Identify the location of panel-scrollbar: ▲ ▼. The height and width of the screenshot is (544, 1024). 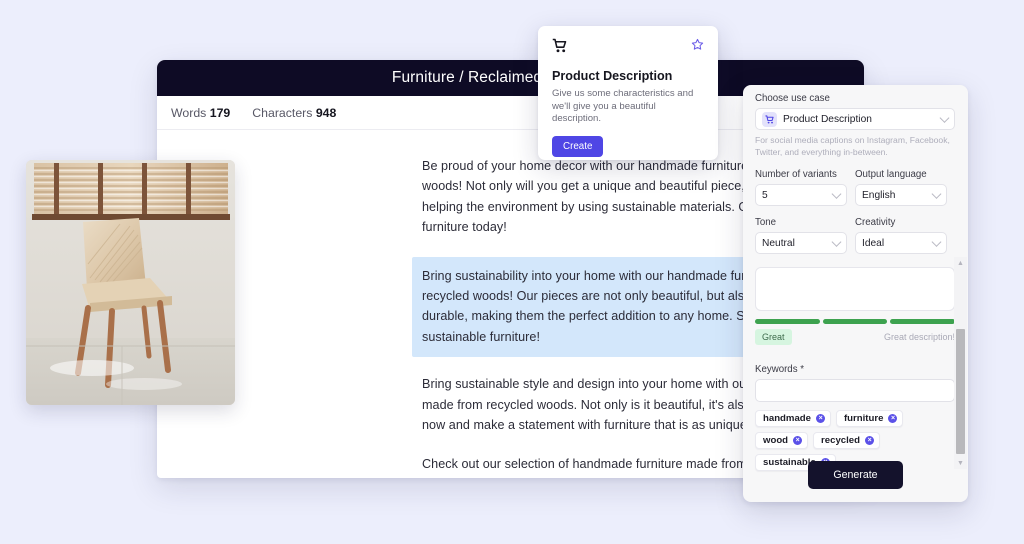
(960, 363).